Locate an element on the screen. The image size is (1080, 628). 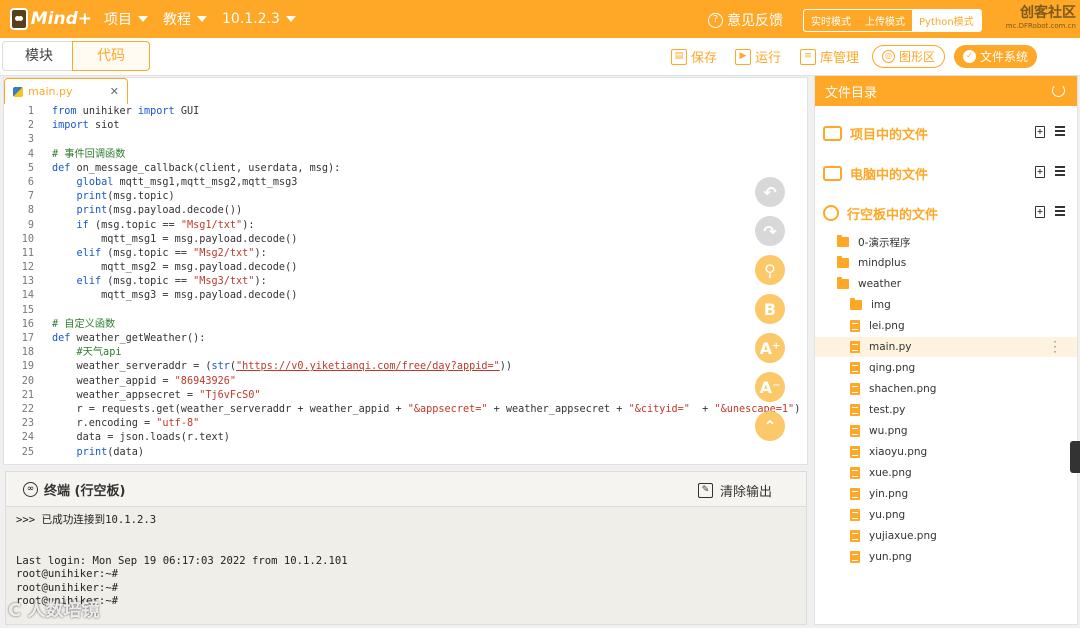
font-increase-button: A⁺ is located at coordinates (770, 348).